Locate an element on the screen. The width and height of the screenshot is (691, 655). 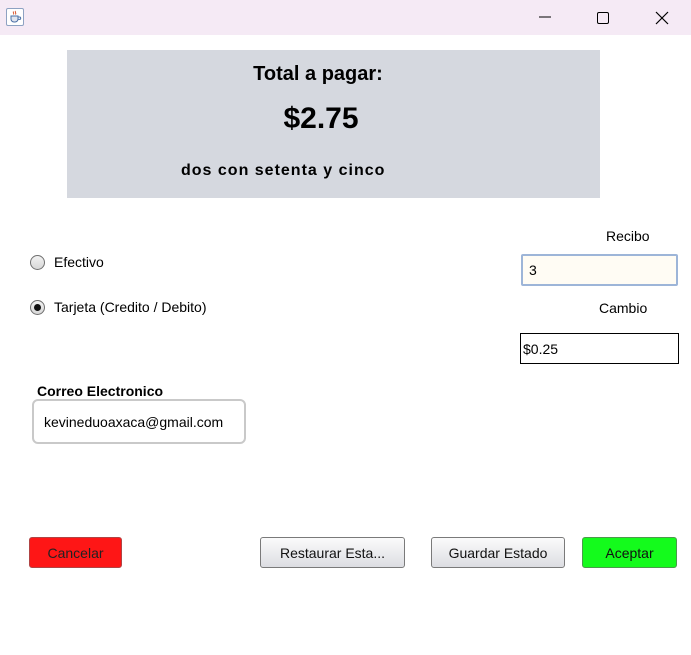
maximize-icon is located at coordinates (603, 18).